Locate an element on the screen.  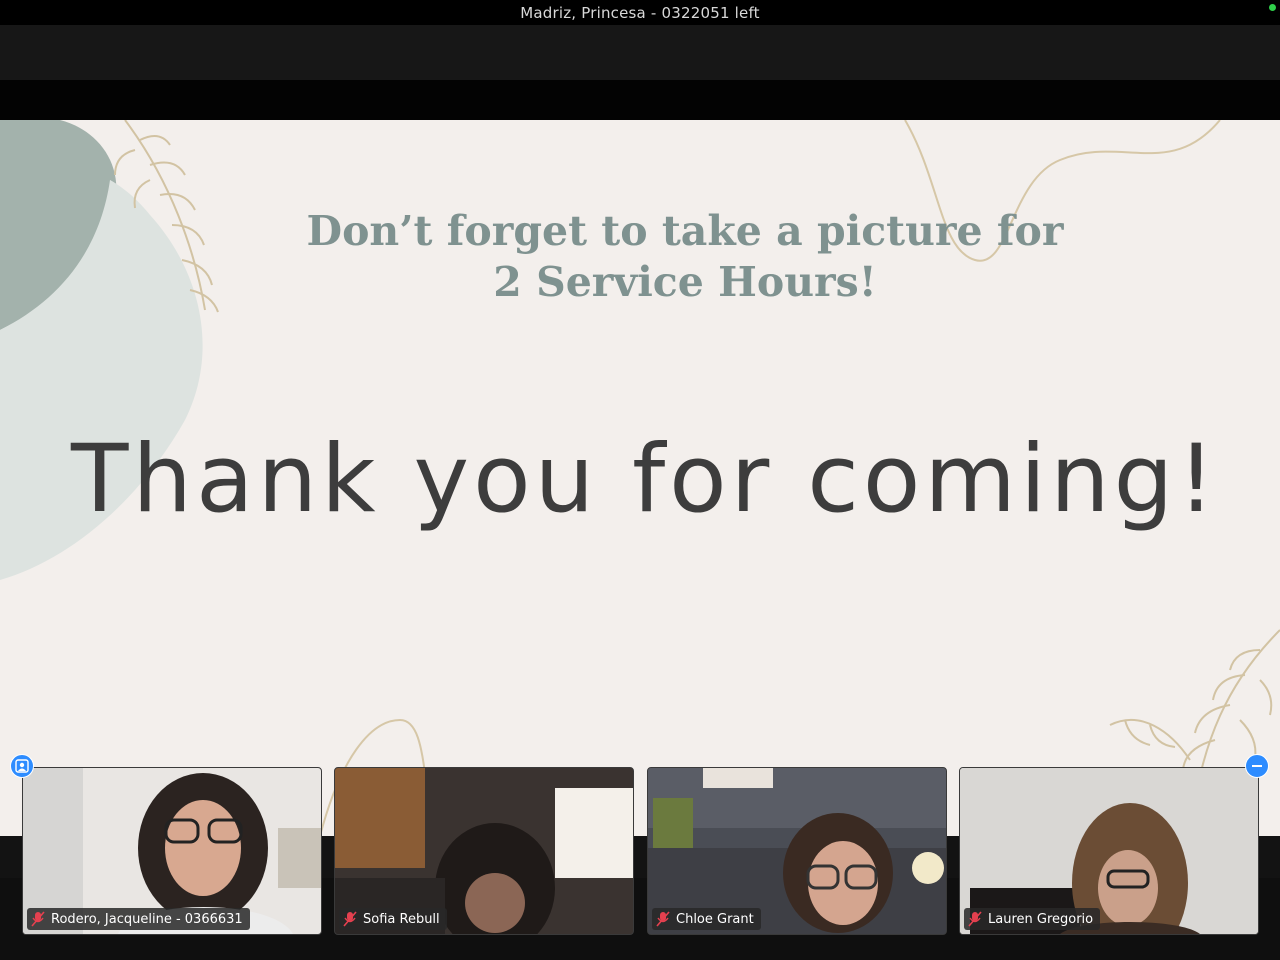
participant-name: Lauren Gregorio is located at coordinates (1041, 919).